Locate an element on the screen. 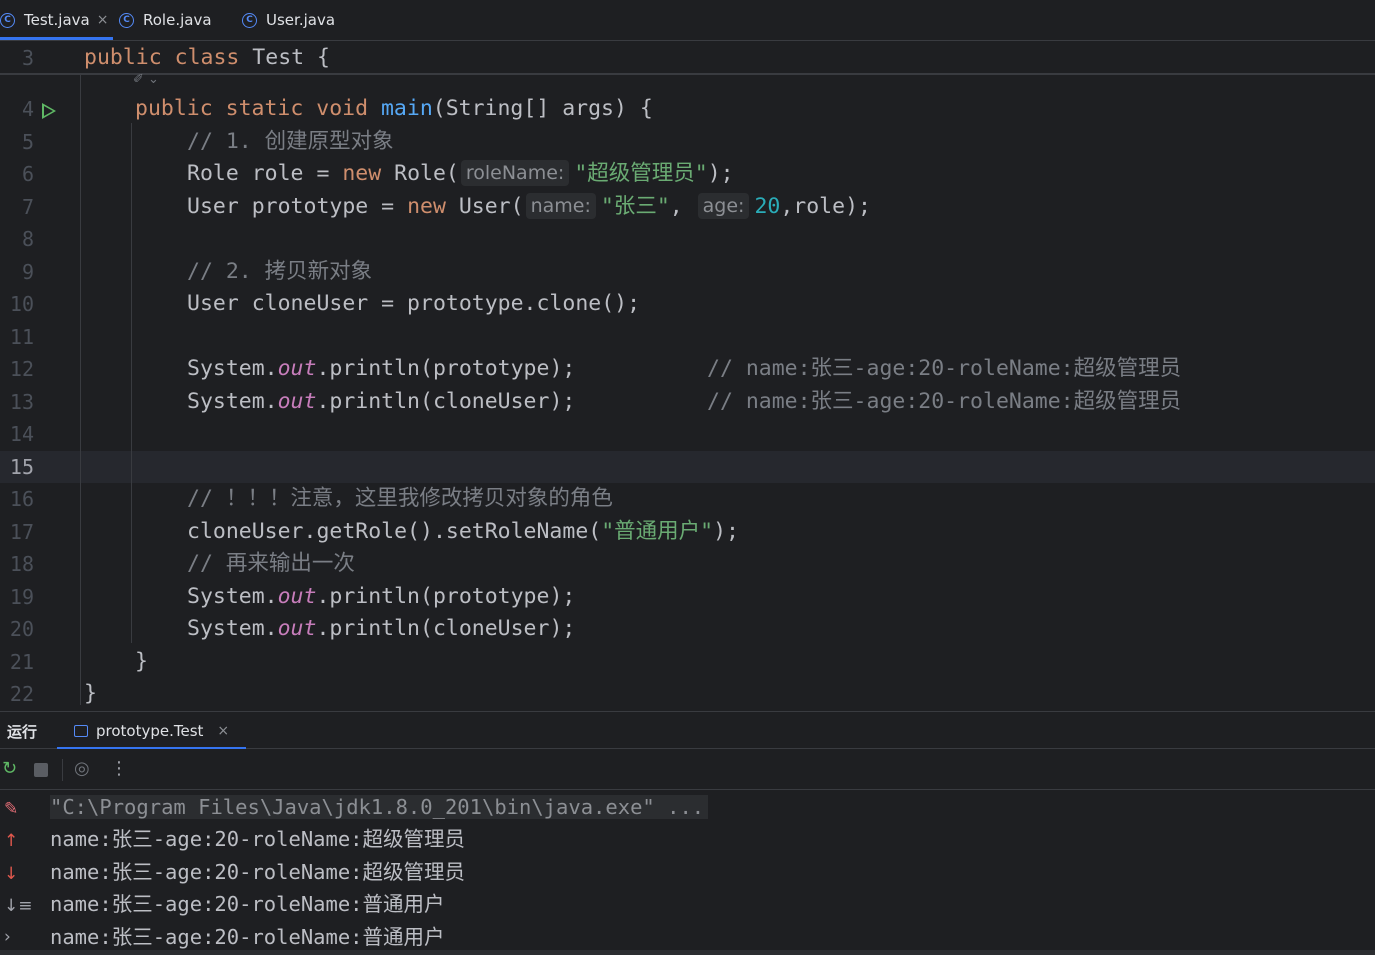  line-number: 22 is located at coordinates (21, 694).